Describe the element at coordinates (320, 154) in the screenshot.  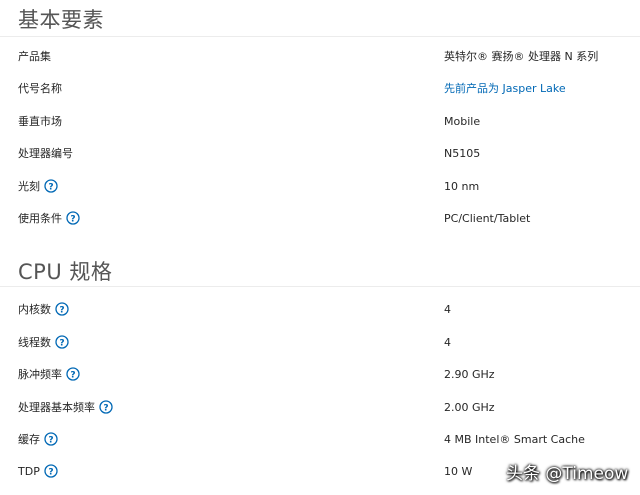
I see `spec-row-processor-number: 处理器编号 N5105` at that location.